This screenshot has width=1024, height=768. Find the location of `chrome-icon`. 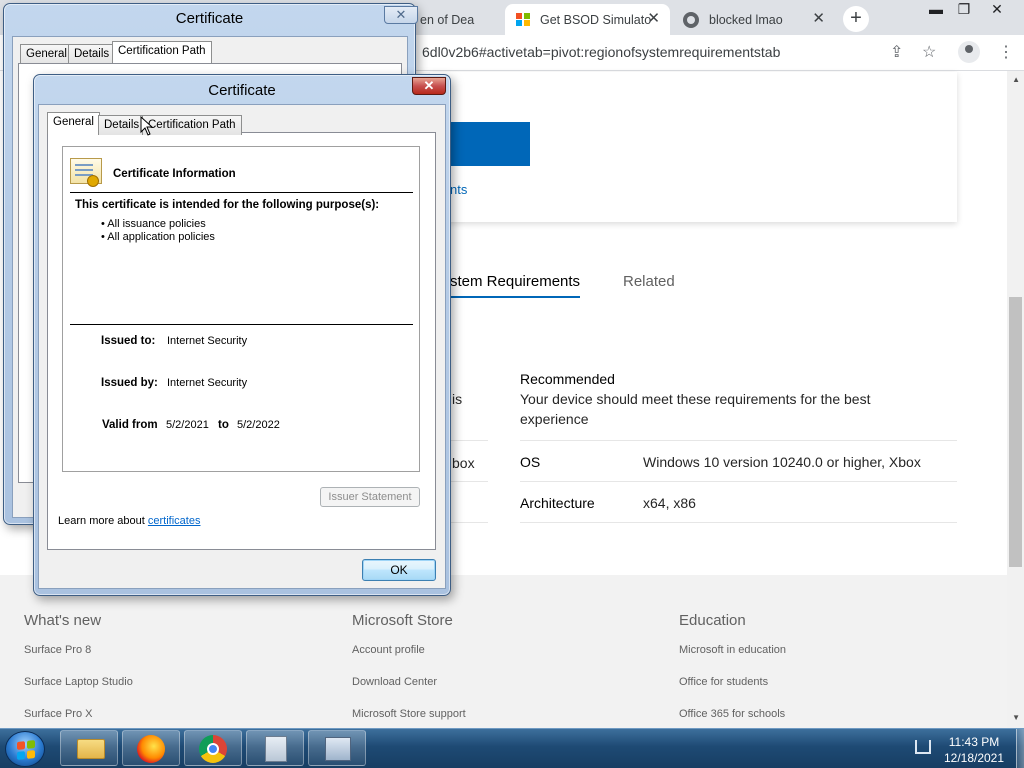

chrome-icon is located at coordinates (213, 749).